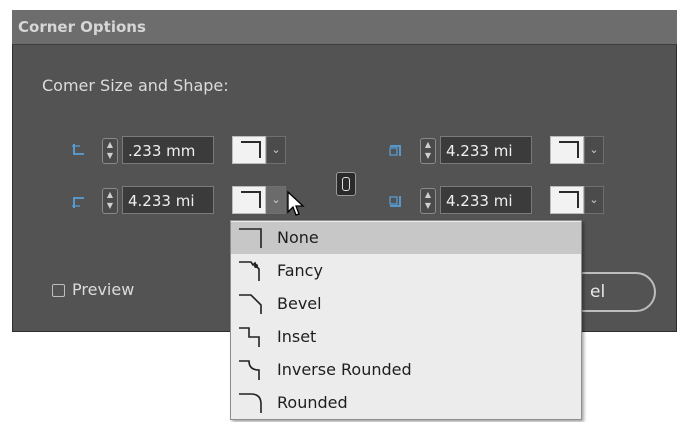 The image size is (677, 422). Describe the element at coordinates (249, 150) in the screenshot. I see `top-left-shape-swatch` at that location.